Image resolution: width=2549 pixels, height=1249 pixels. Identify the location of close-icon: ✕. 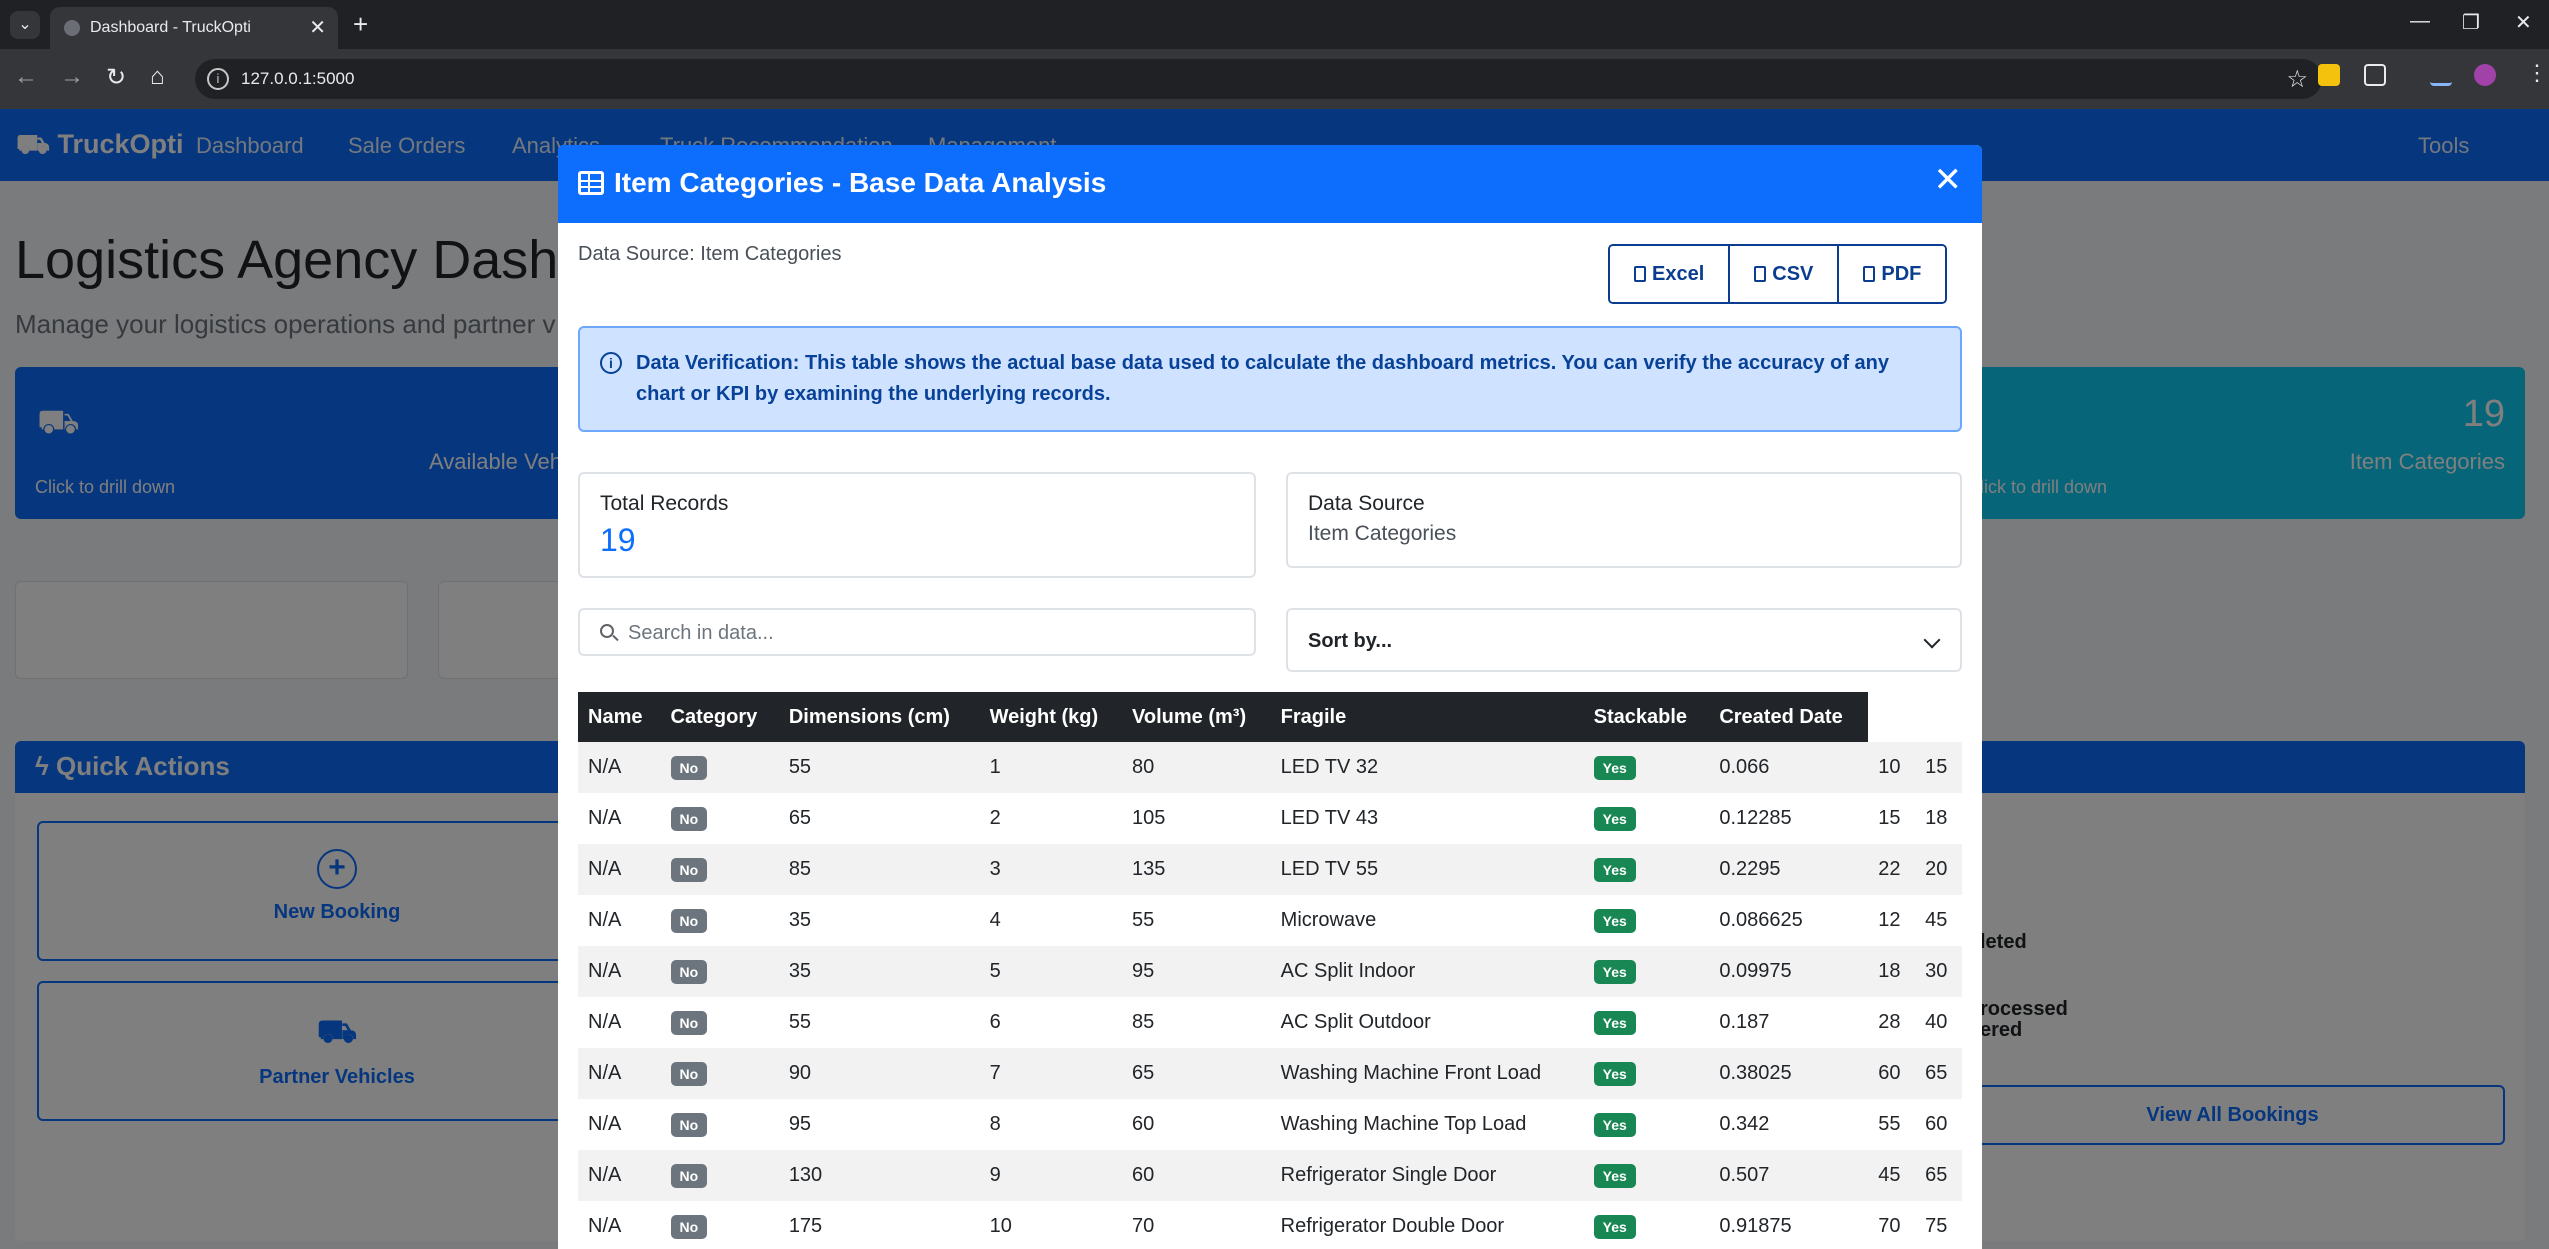
(1948, 180).